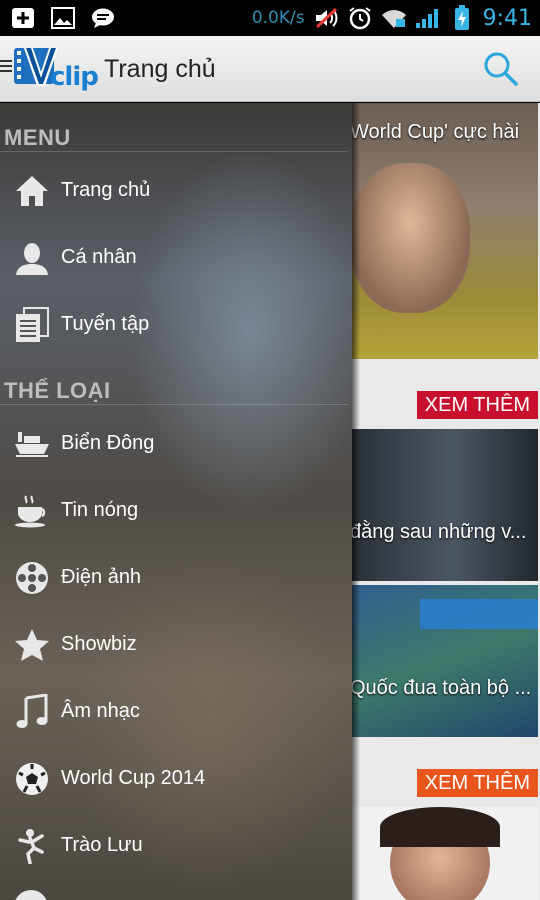  What do you see at coordinates (100, 510) in the screenshot?
I see `drawer-item-label: Tin nóng` at bounding box center [100, 510].